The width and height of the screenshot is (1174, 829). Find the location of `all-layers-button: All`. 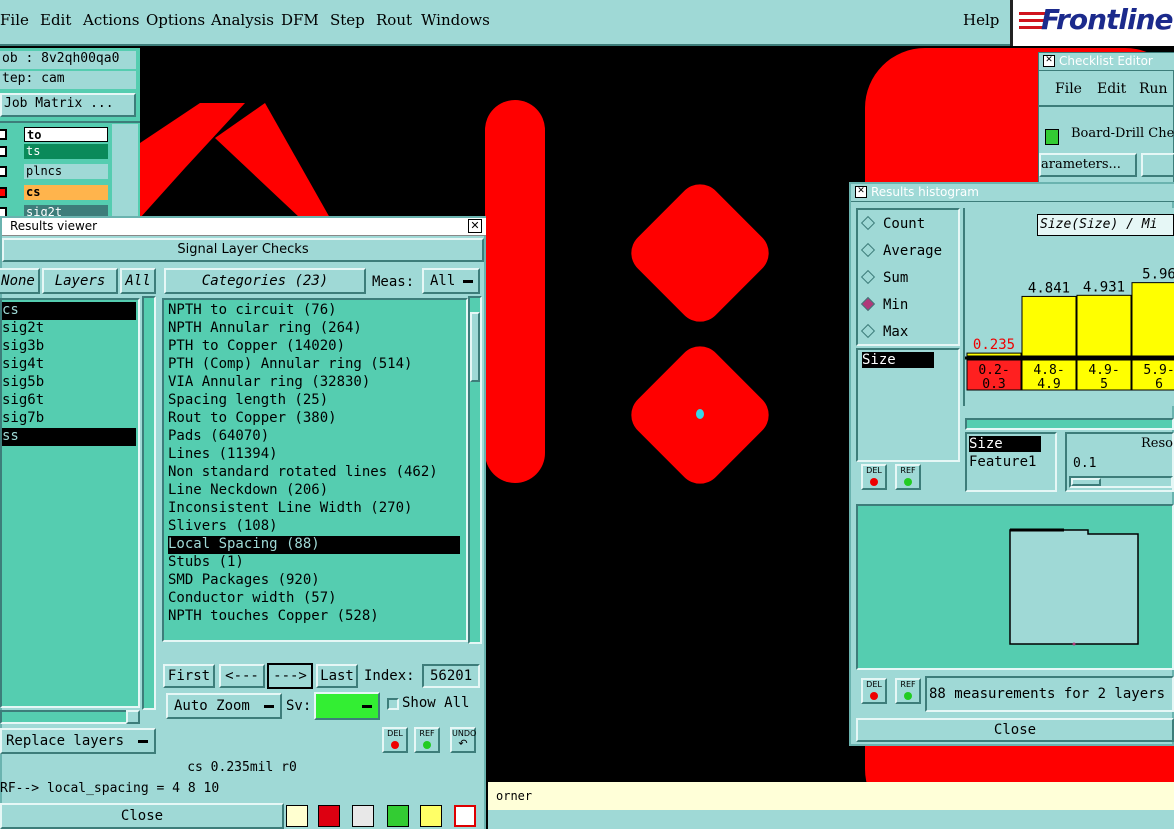

all-layers-button: All is located at coordinates (138, 281).